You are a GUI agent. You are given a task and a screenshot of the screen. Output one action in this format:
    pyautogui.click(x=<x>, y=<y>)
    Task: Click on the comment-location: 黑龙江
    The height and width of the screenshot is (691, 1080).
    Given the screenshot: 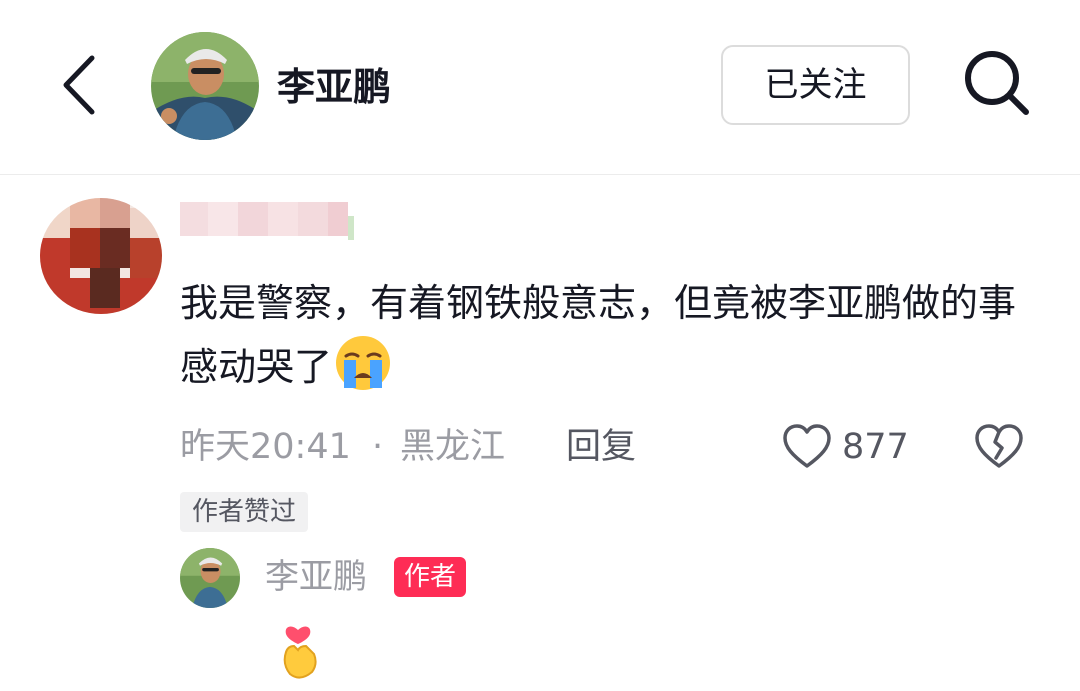 What is the action you would take?
    pyautogui.click(x=453, y=447)
    